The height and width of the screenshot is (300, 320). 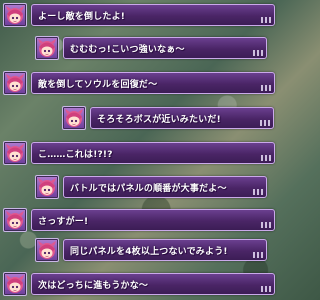 I want to click on chat-message: バトルではパネルの順番が大事だよ～, so click(x=151, y=187).